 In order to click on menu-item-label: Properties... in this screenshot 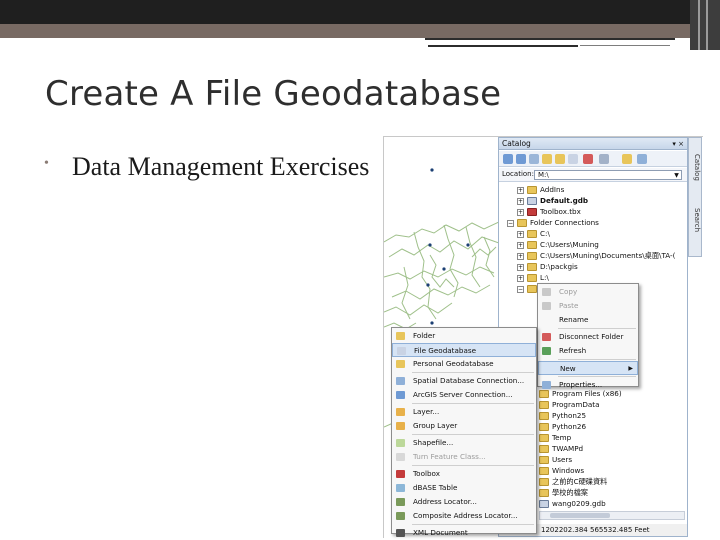, I will do `click(581, 384)`.